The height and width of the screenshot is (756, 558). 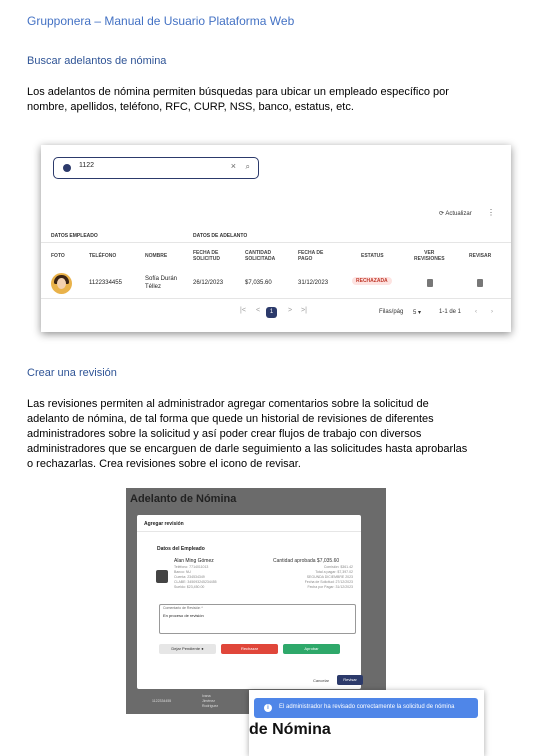 I want to click on prev-page-button: <, so click(x=258, y=310).